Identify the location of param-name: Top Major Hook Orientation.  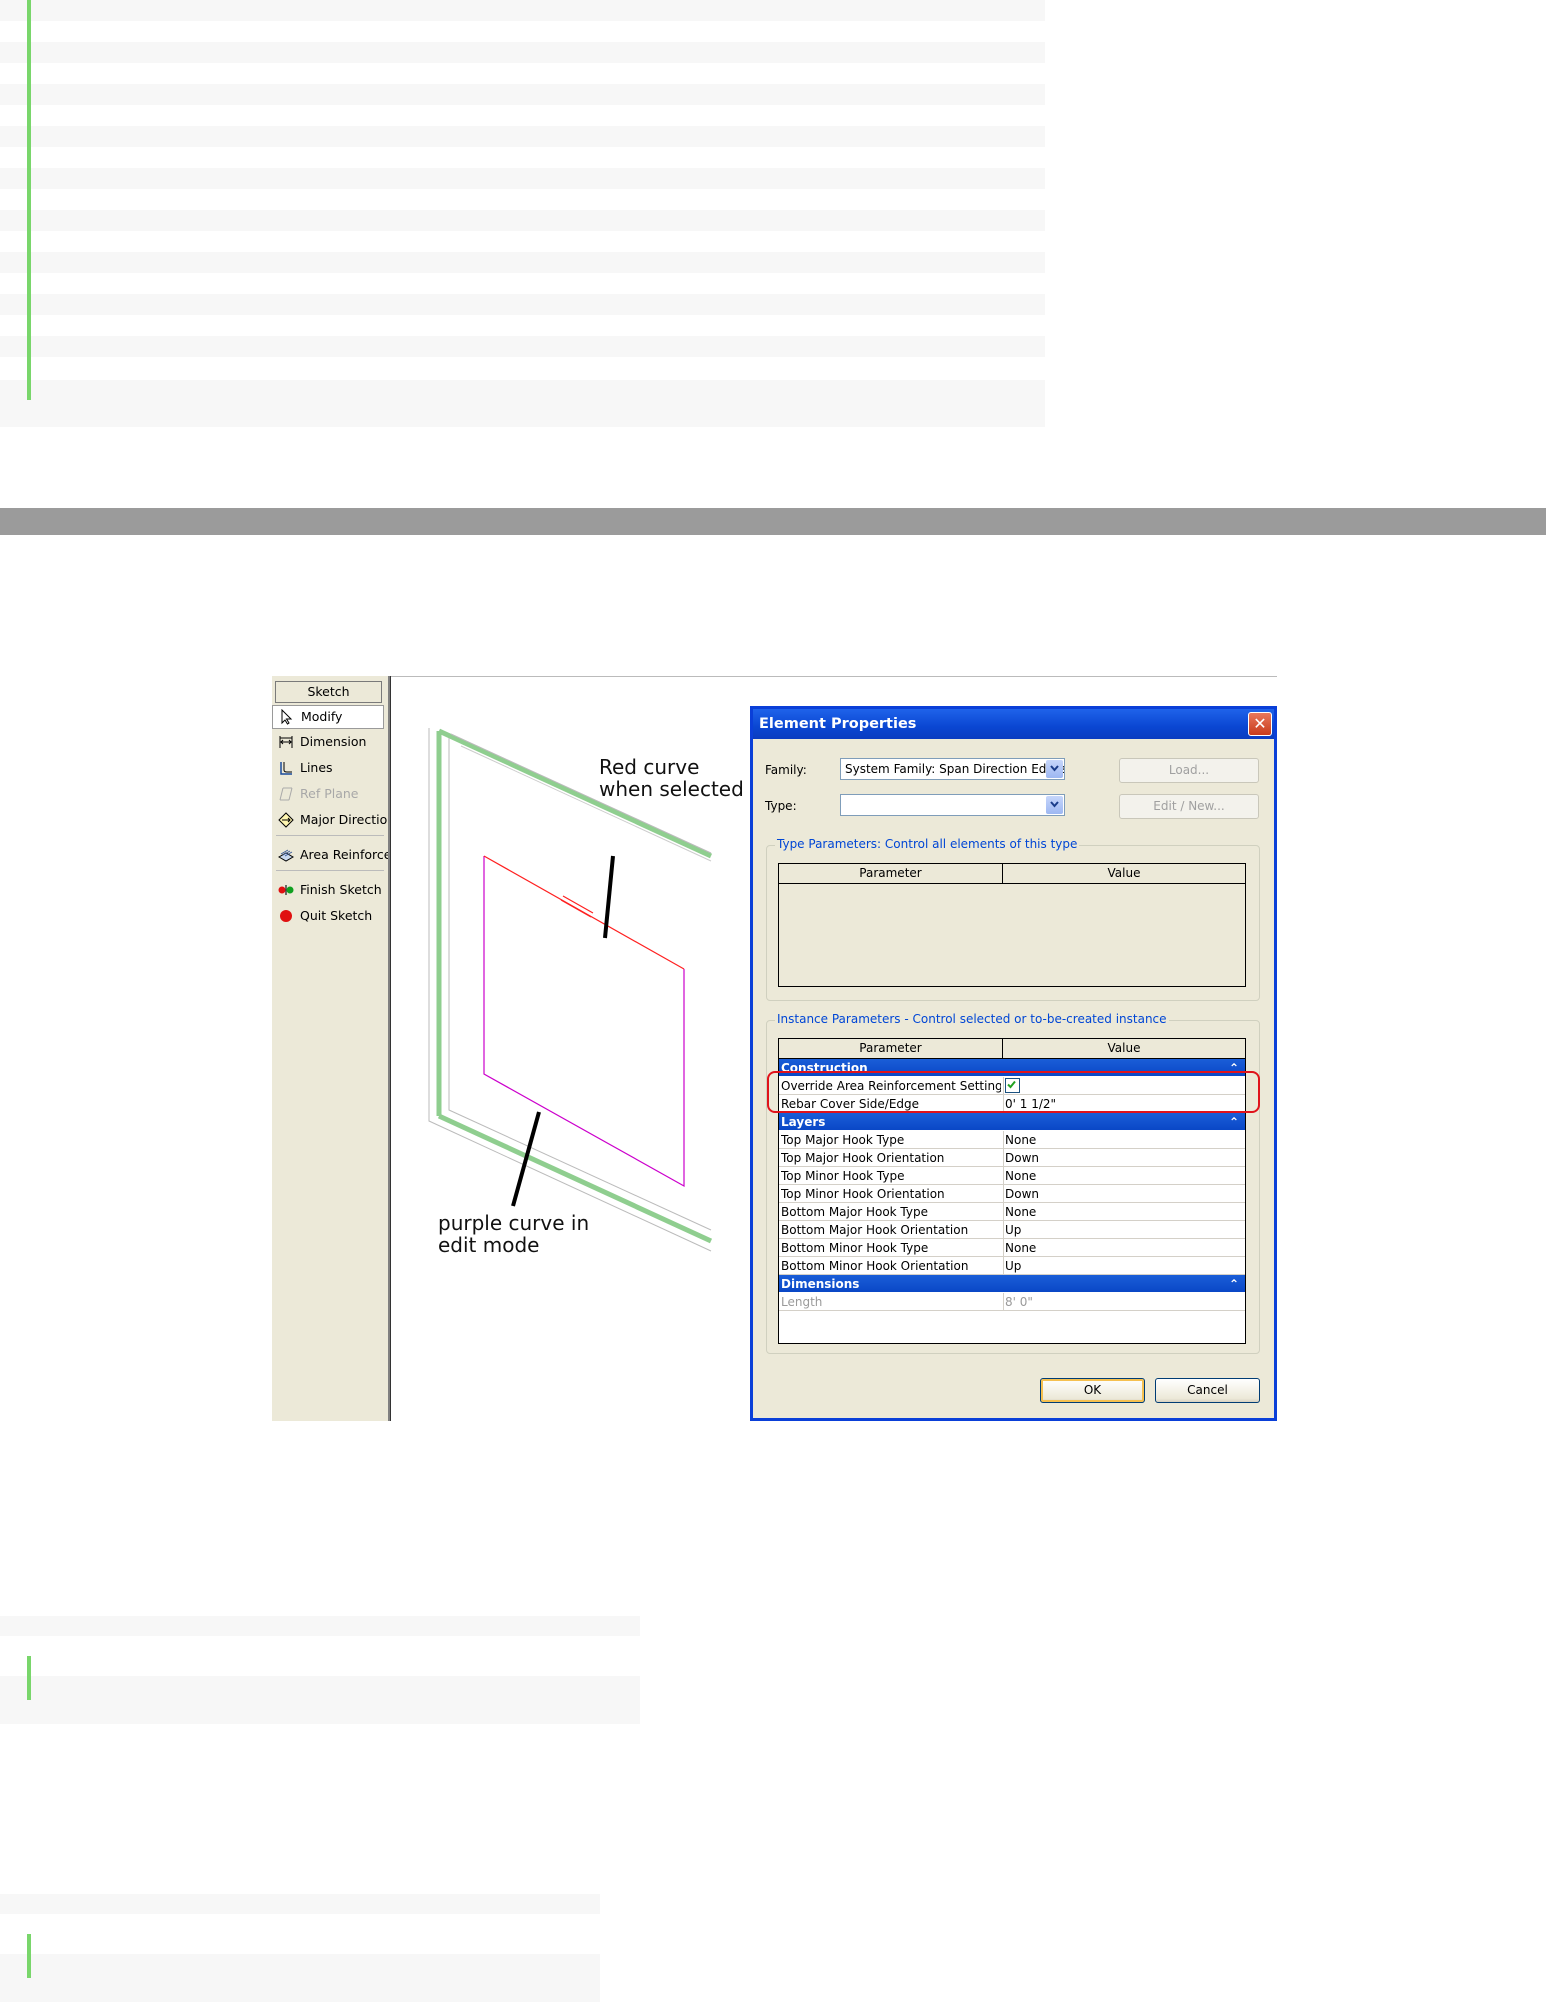
(863, 1158).